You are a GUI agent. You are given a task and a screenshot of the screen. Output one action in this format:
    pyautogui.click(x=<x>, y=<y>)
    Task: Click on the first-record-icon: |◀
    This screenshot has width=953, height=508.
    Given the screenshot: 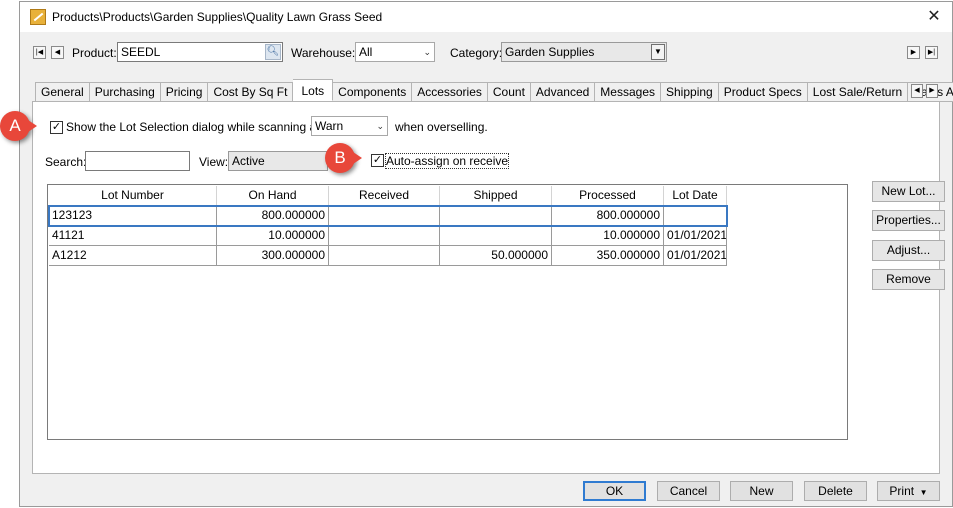 What is the action you would take?
    pyautogui.click(x=39, y=52)
    